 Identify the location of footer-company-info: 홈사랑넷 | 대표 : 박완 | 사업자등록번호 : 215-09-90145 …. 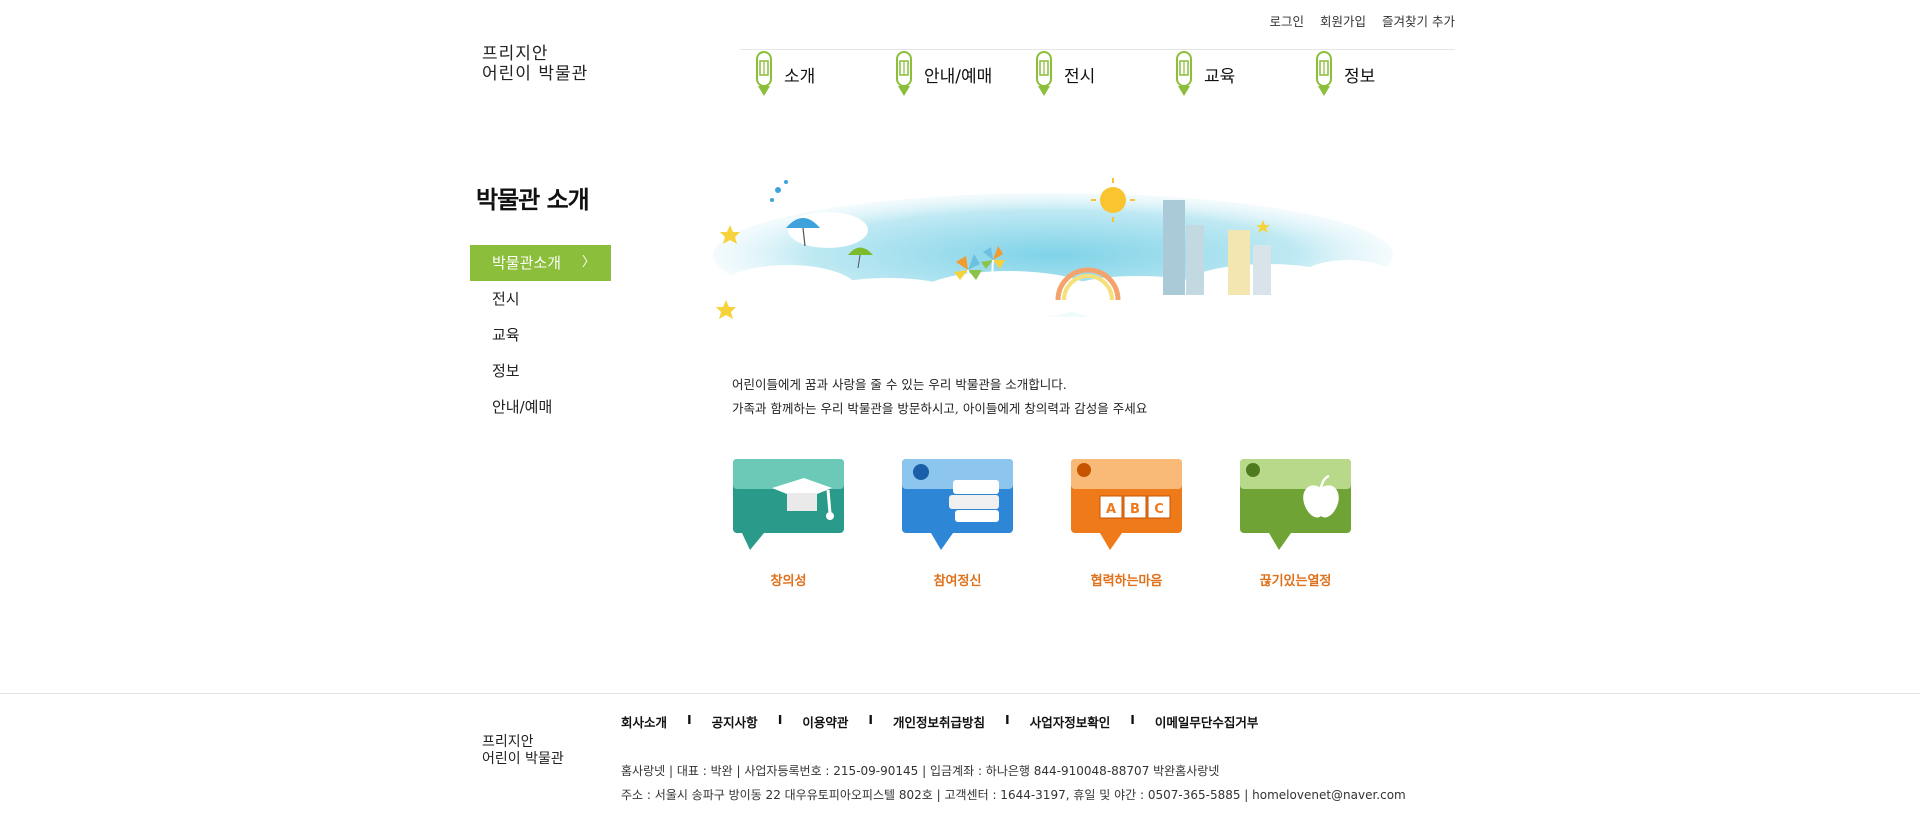
(1013, 783).